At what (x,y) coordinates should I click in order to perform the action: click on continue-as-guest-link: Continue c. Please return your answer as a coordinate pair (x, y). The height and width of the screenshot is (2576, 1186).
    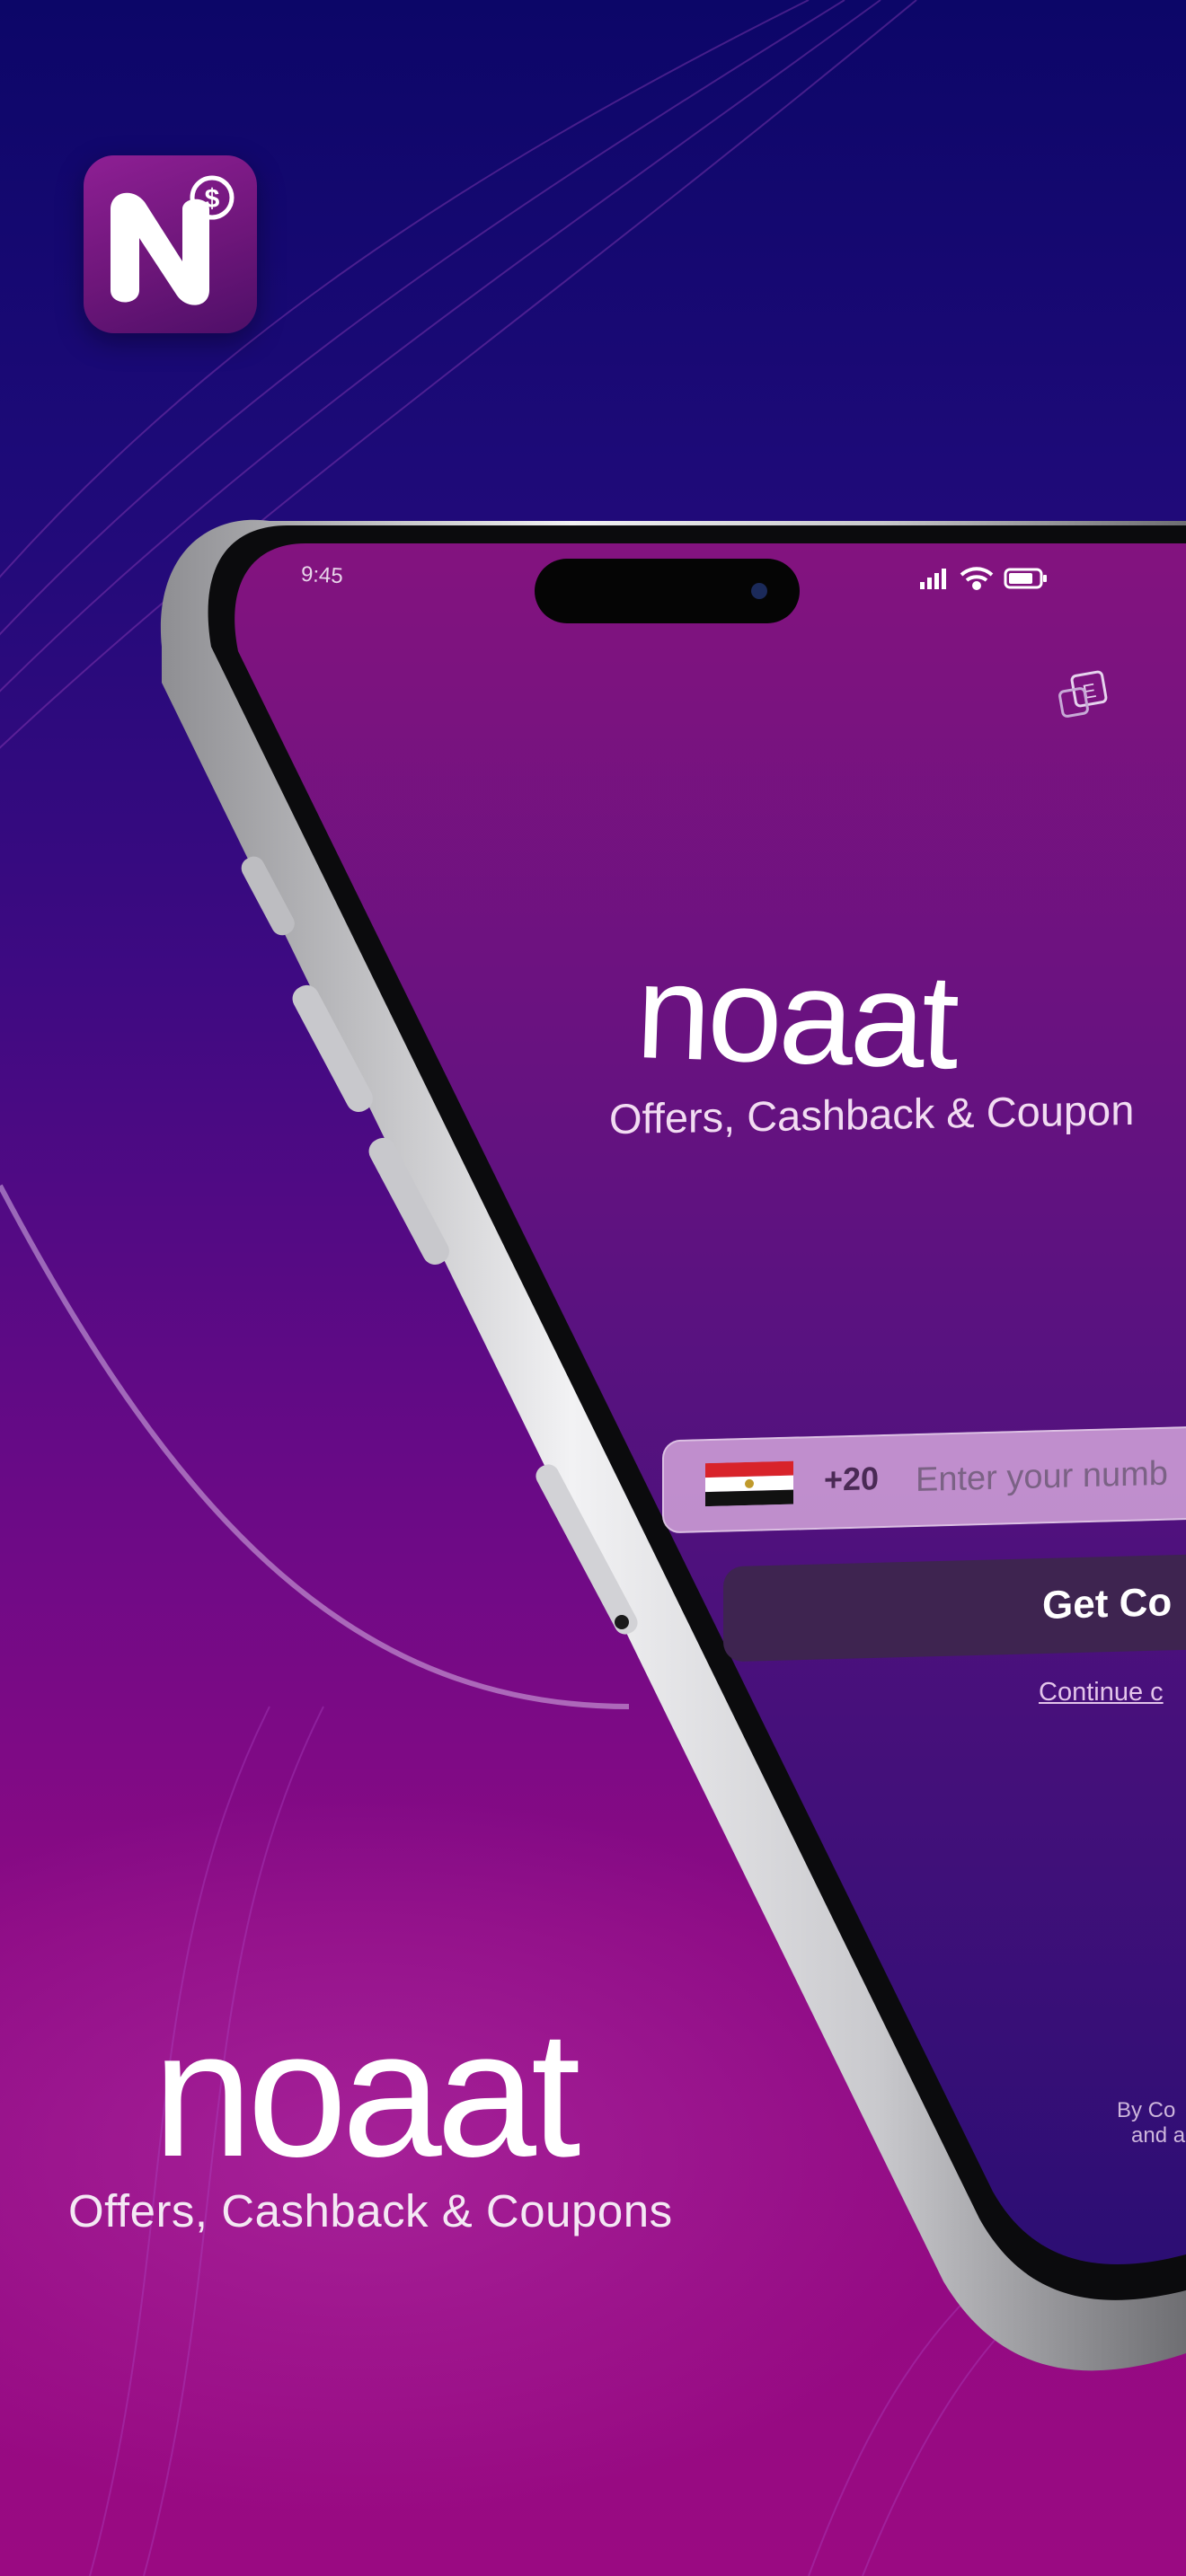
    Looking at the image, I should click on (1101, 1692).